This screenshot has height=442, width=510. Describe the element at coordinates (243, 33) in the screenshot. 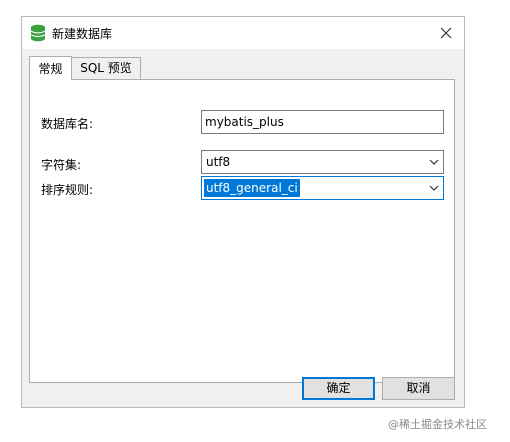

I see `title-bar: 新建数据库` at that location.